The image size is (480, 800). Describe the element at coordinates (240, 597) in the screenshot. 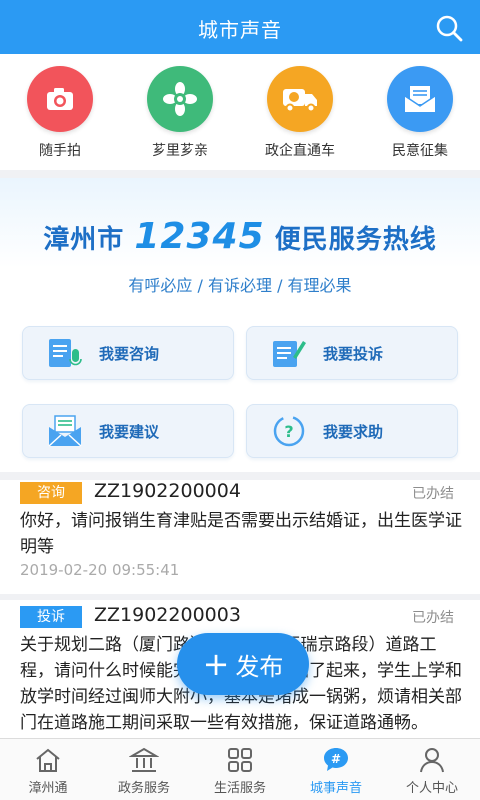

I see `list-divider` at that location.